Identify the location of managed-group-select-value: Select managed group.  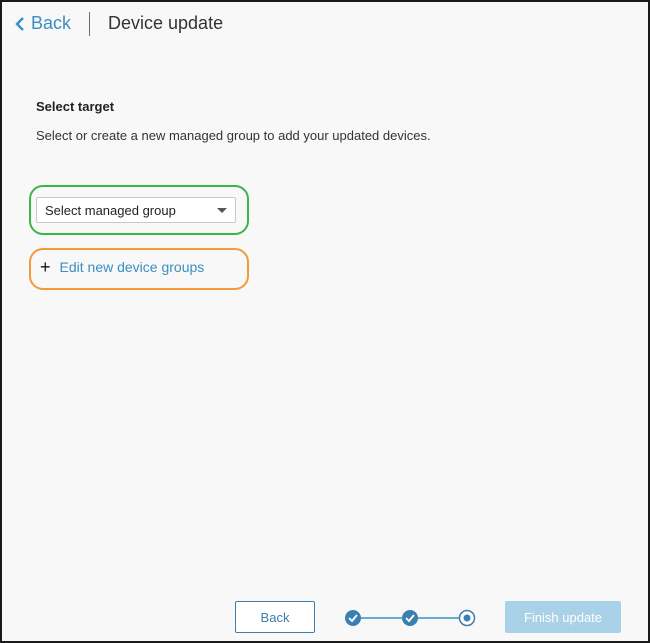
(110, 210).